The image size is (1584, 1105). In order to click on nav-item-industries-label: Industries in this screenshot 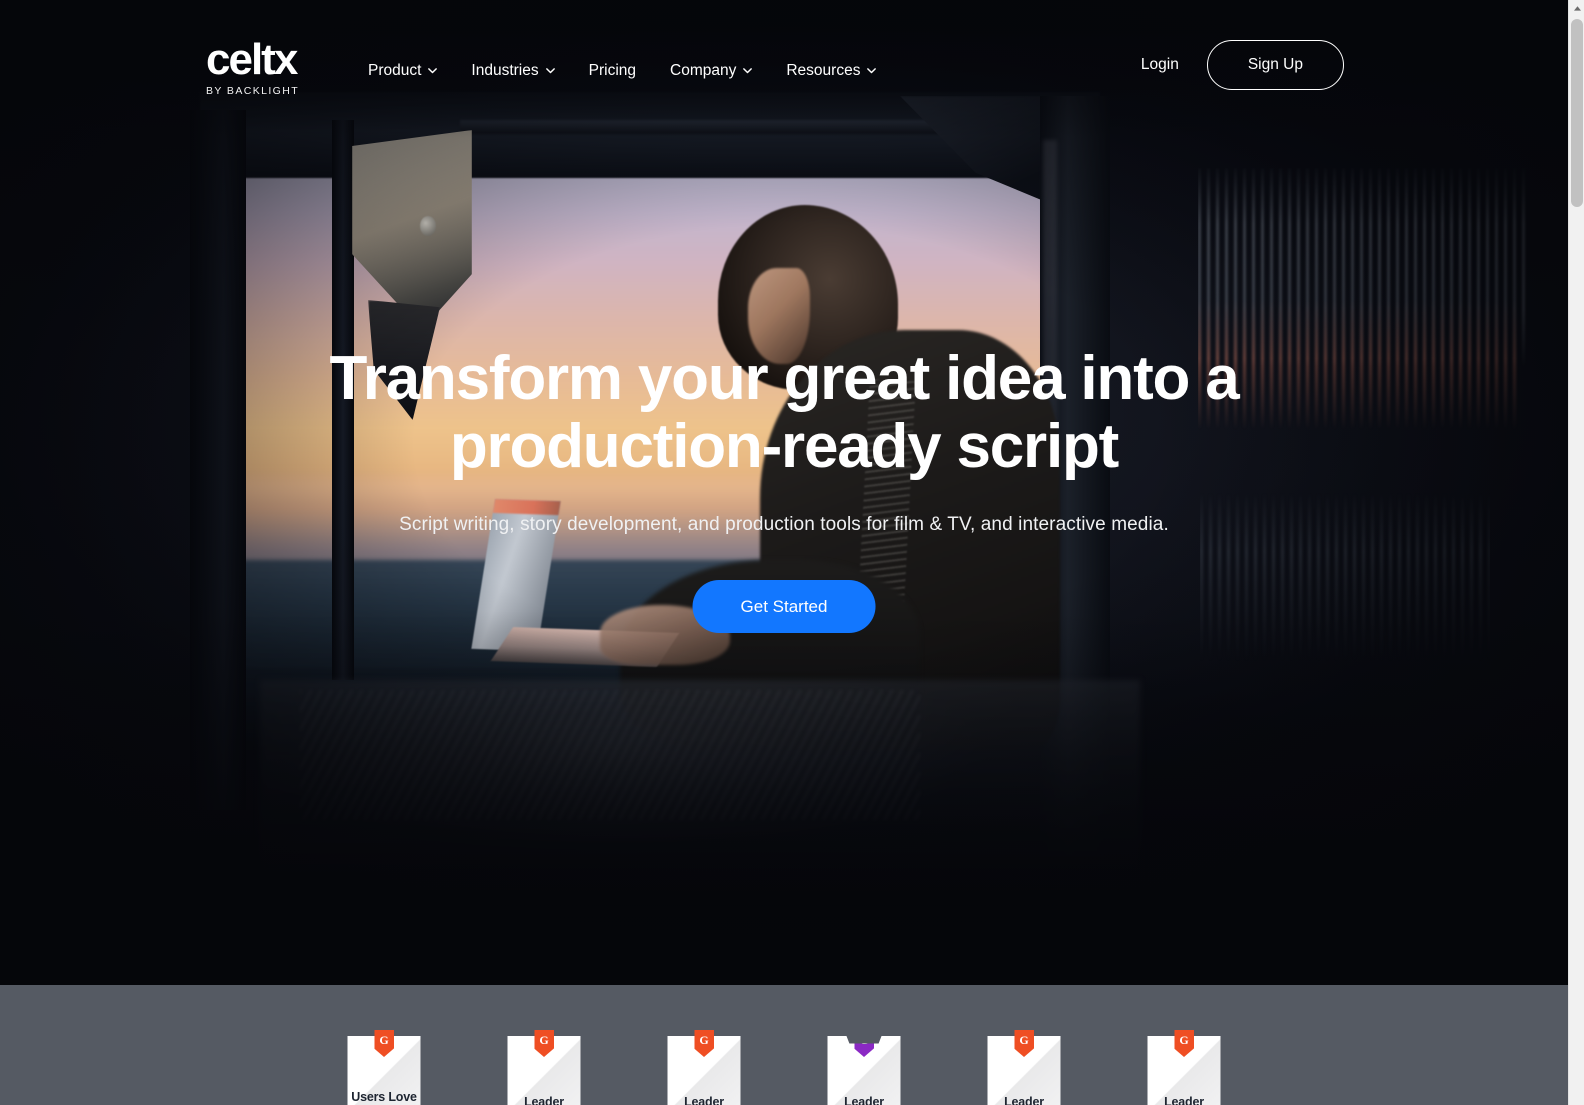, I will do `click(505, 70)`.